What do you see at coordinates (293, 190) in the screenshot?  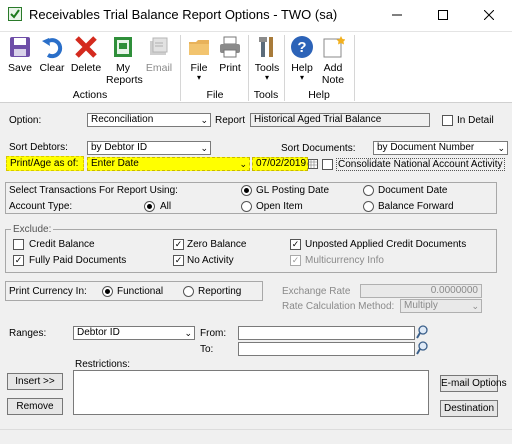 I see `gl-posting-date-label: GL Posting Date` at bounding box center [293, 190].